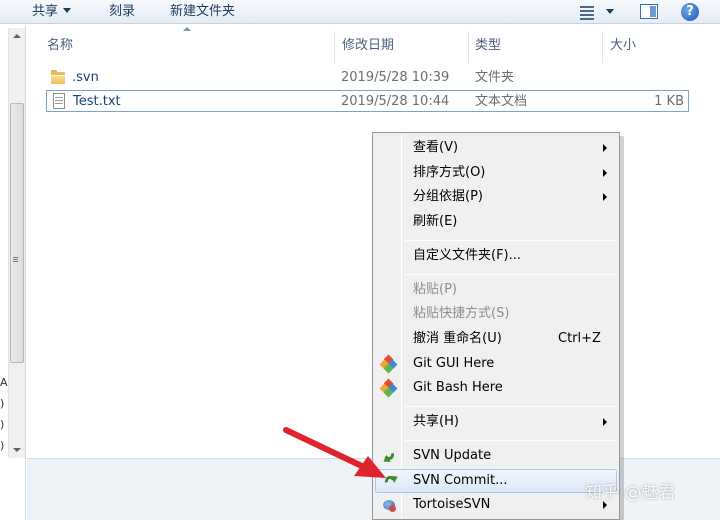 Image resolution: width=720 pixels, height=520 pixels. Describe the element at coordinates (436, 147) in the screenshot. I see `menu-item-label: 查看(V)` at that location.